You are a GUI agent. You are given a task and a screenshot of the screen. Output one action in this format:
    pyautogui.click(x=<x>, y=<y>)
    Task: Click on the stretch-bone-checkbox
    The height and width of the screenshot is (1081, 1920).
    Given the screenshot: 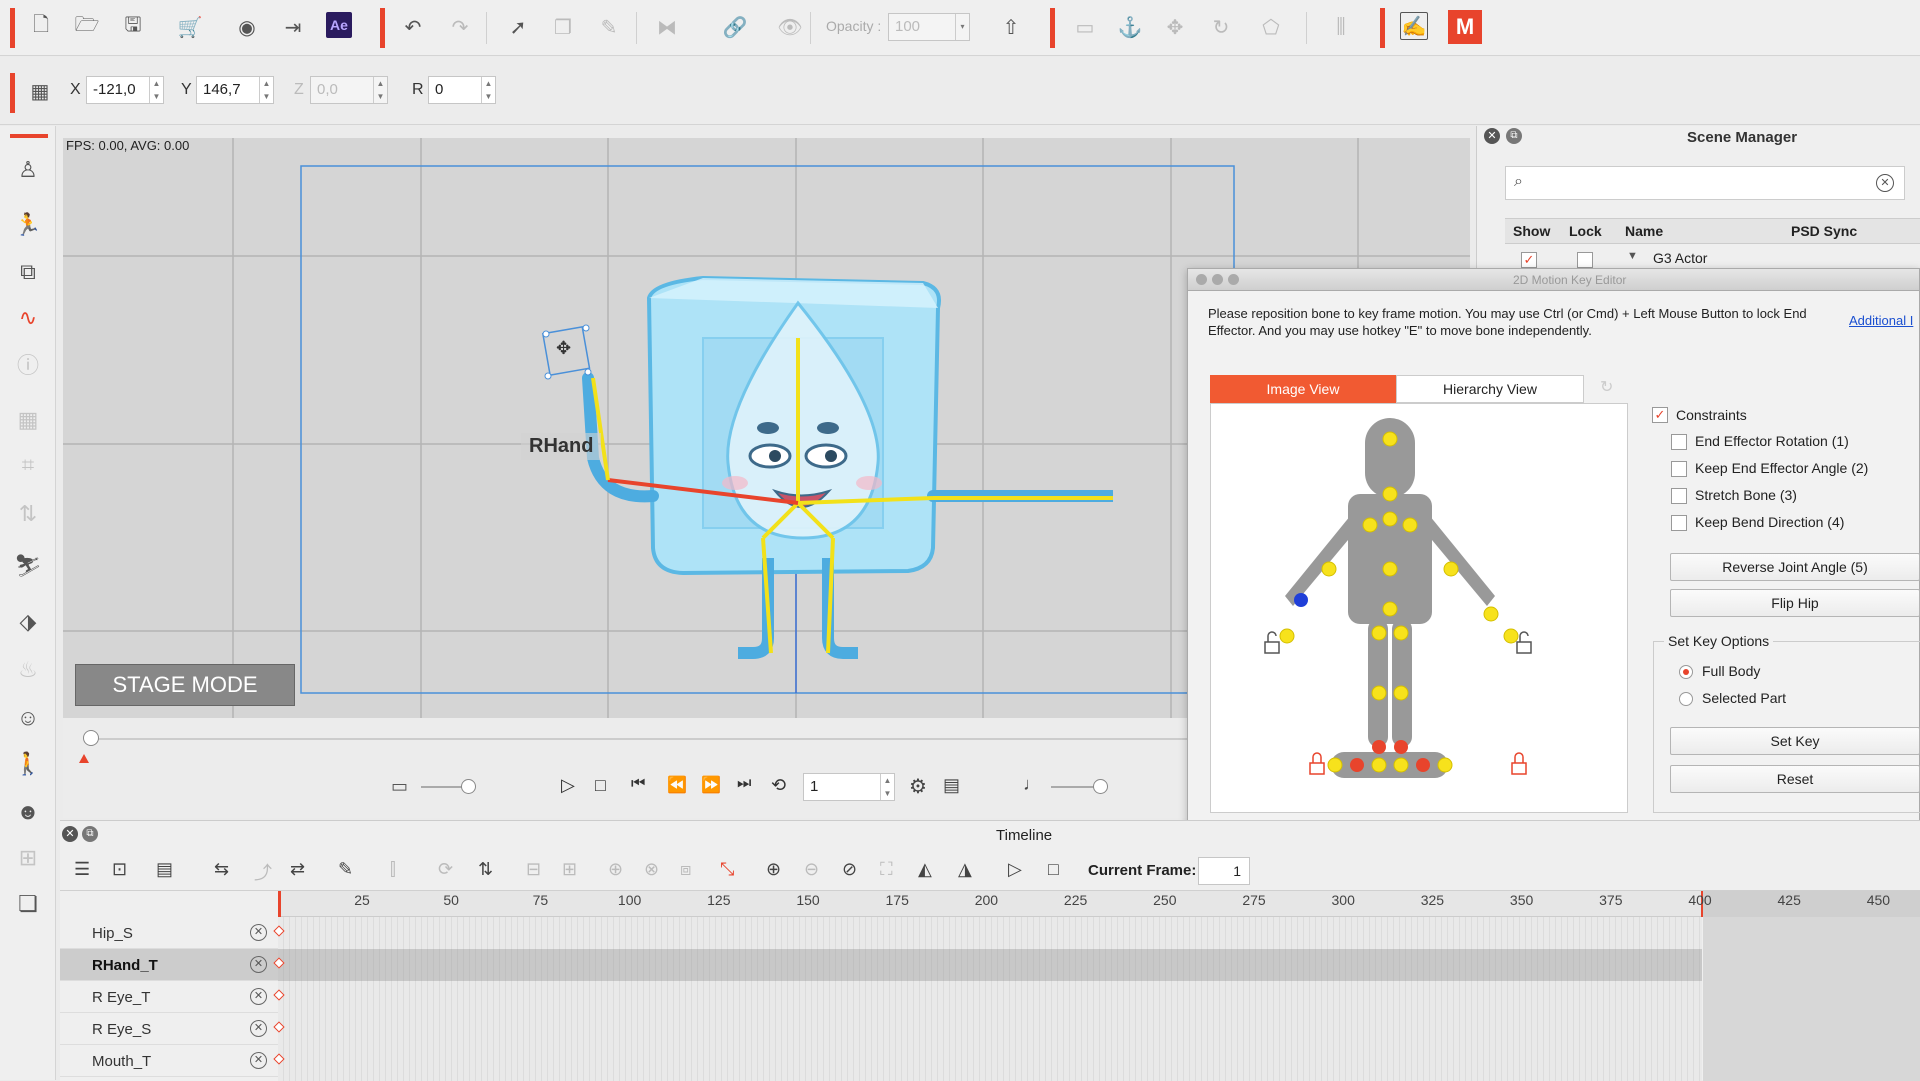 What is the action you would take?
    pyautogui.click(x=1679, y=496)
    